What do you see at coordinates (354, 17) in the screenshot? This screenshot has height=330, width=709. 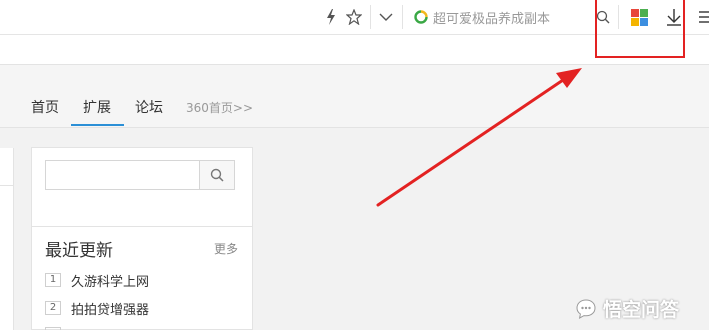 I see `star-icon` at bounding box center [354, 17].